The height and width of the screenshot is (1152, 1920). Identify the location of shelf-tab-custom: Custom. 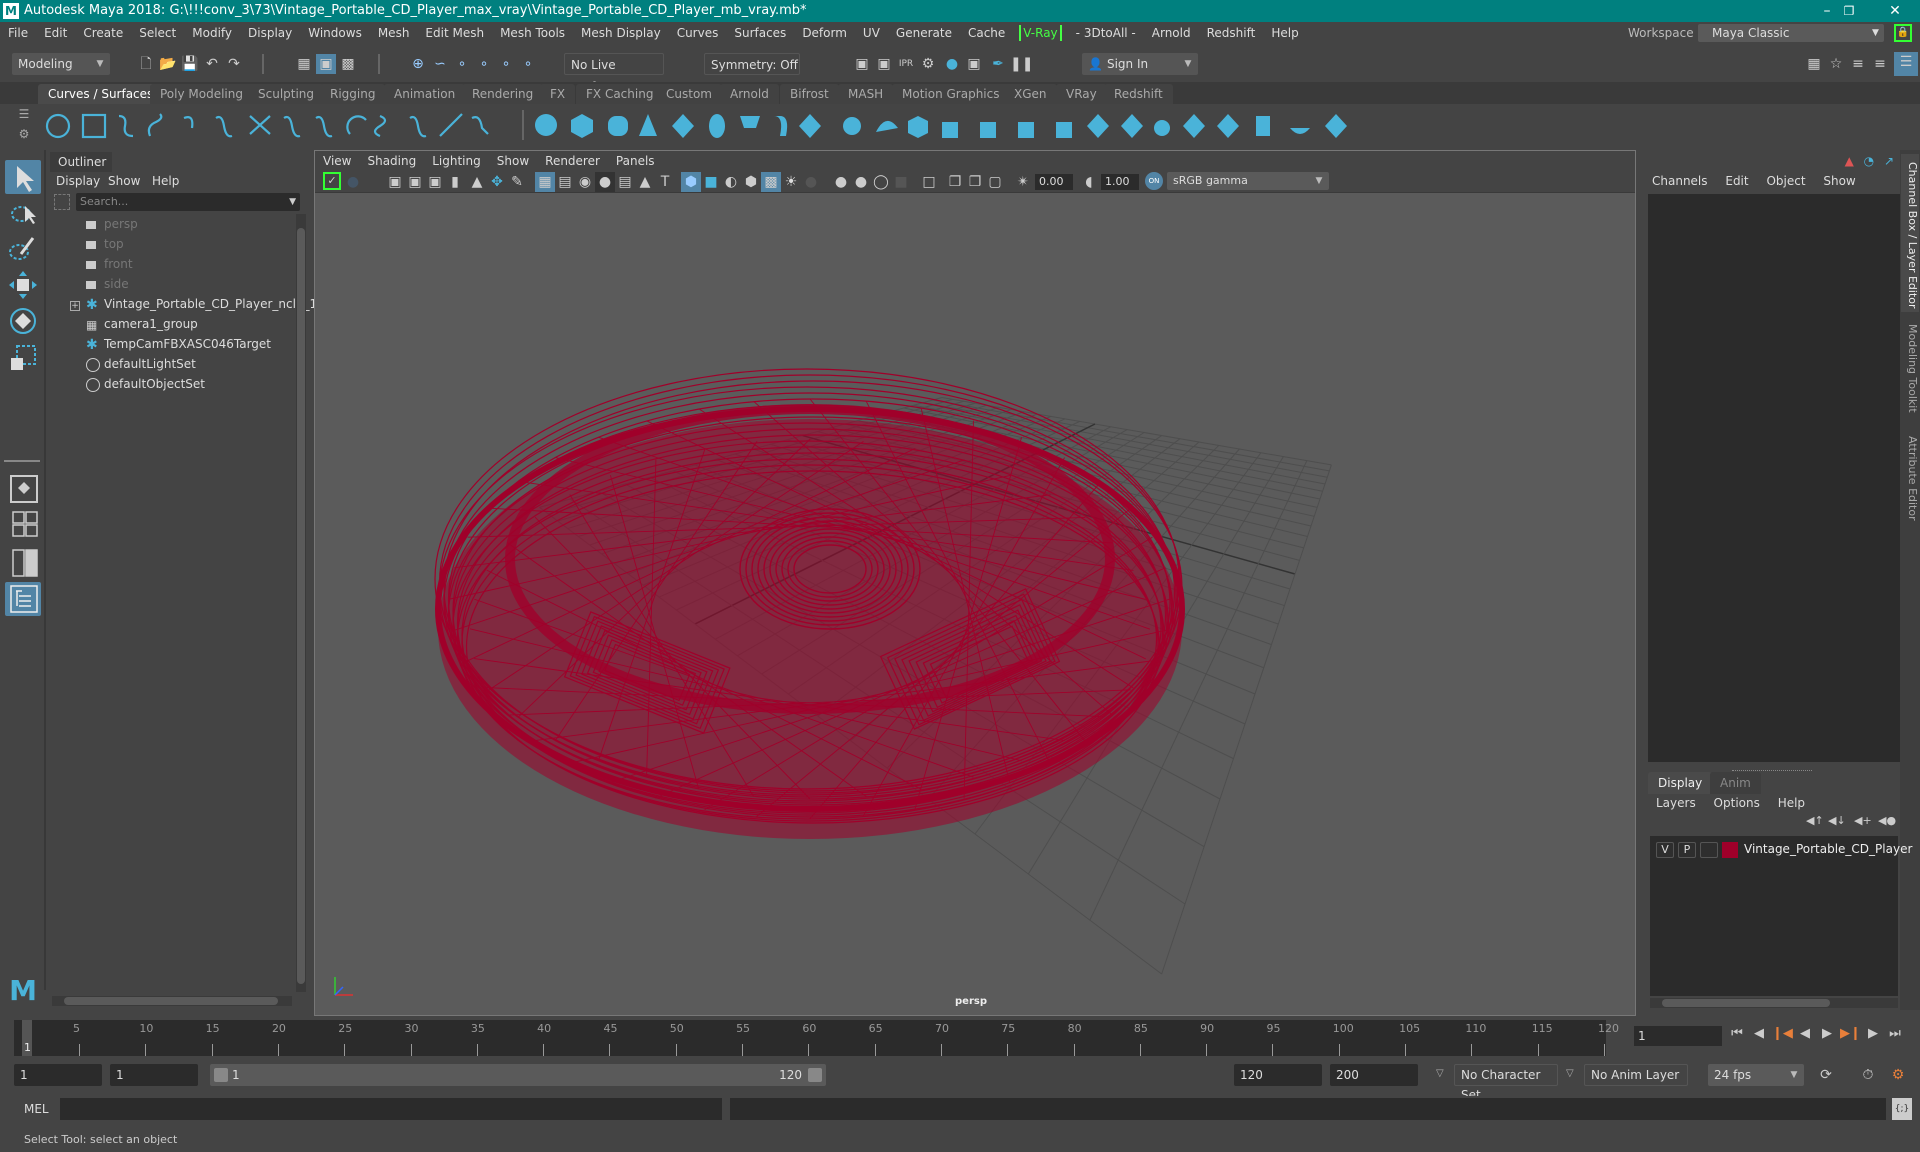
(689, 94).